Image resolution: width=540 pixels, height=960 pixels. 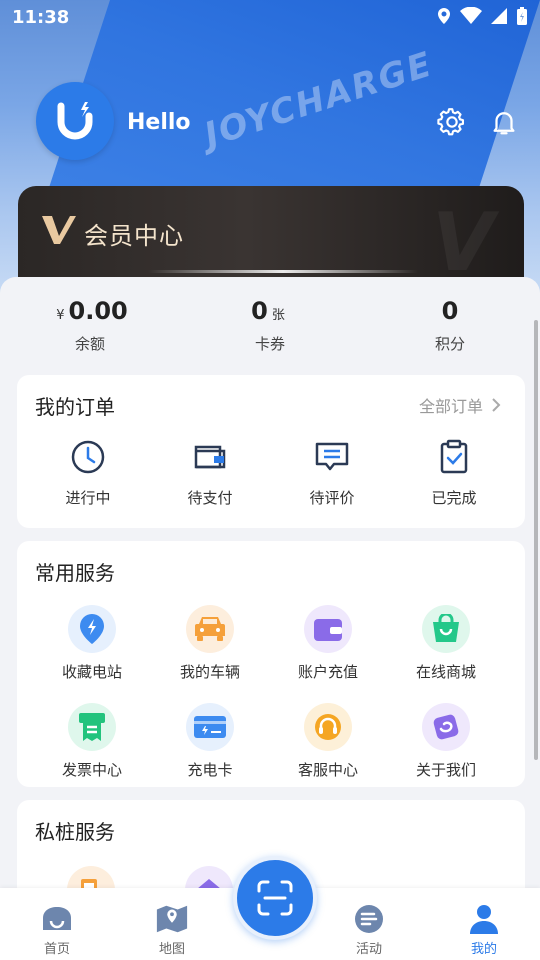 What do you see at coordinates (210, 741) in the screenshot?
I see `charging-card-button: 充电卡` at bounding box center [210, 741].